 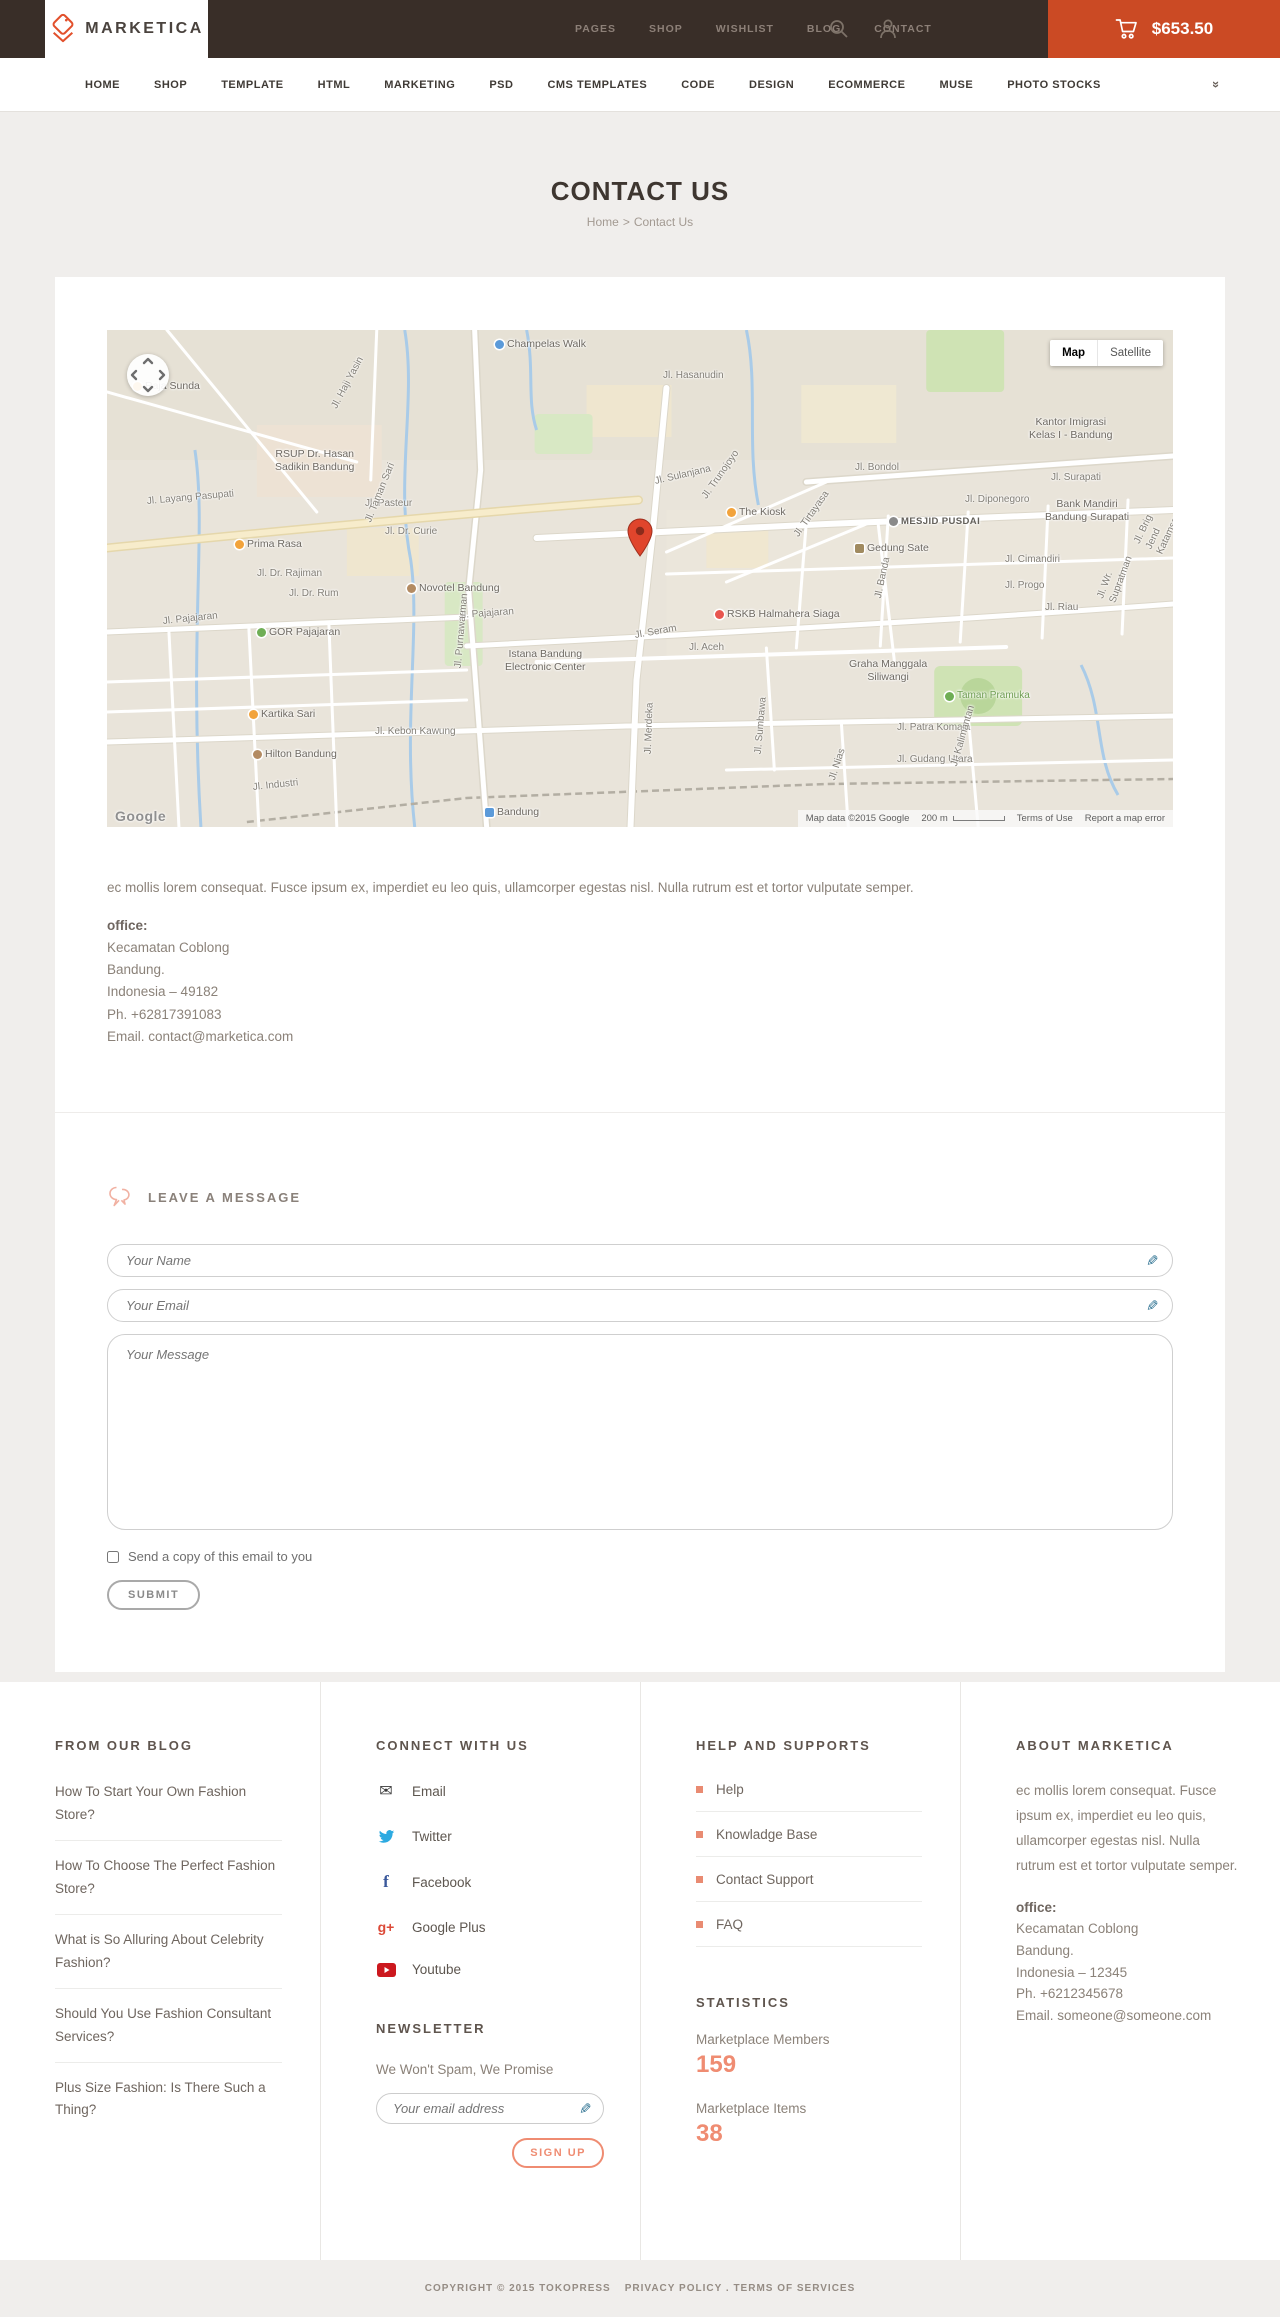 I want to click on help-label: Contact Support, so click(x=765, y=1879).